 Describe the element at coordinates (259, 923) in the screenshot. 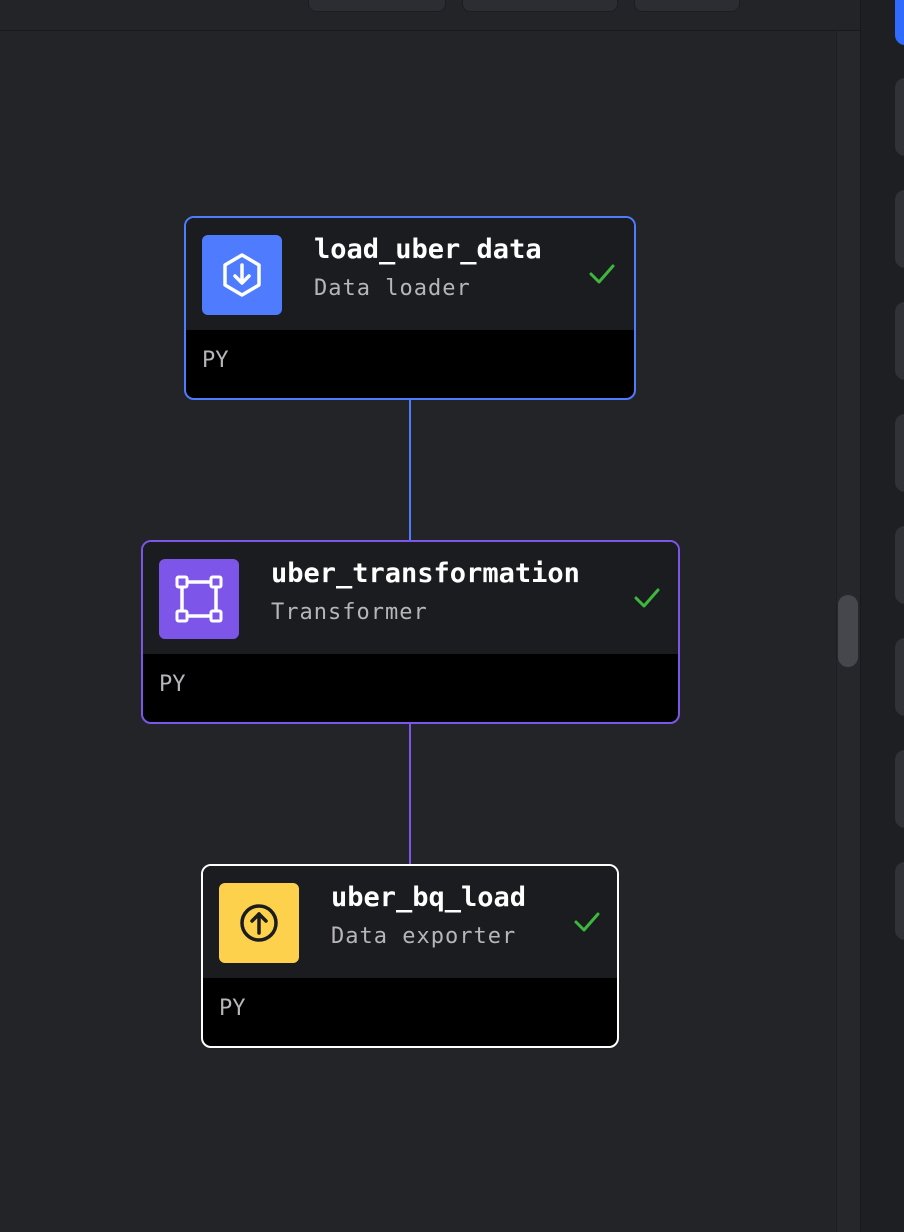

I see `upload-circle-icon` at that location.